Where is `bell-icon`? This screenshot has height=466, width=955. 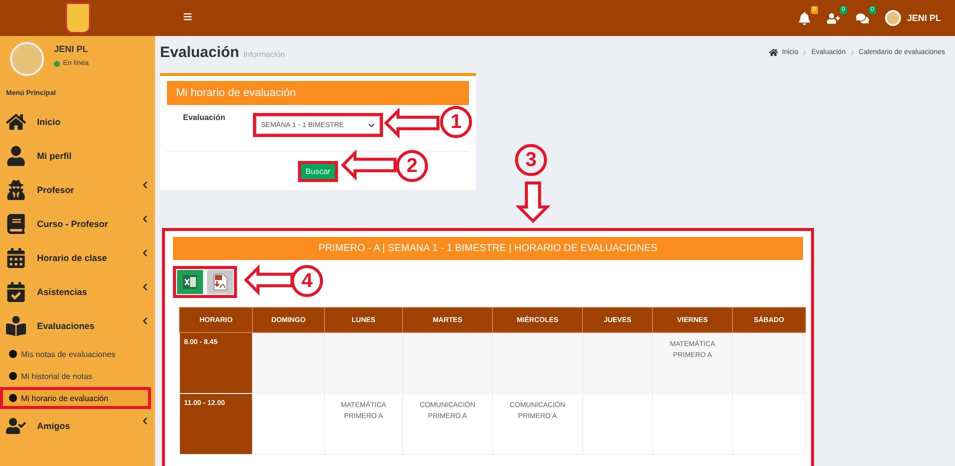 bell-icon is located at coordinates (804, 18).